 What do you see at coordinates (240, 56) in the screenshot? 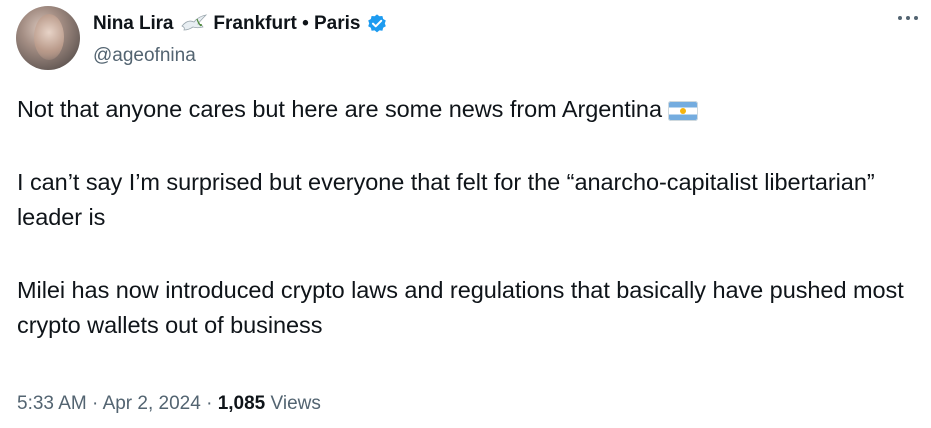
I see `author-handle: @ageofnina` at bounding box center [240, 56].